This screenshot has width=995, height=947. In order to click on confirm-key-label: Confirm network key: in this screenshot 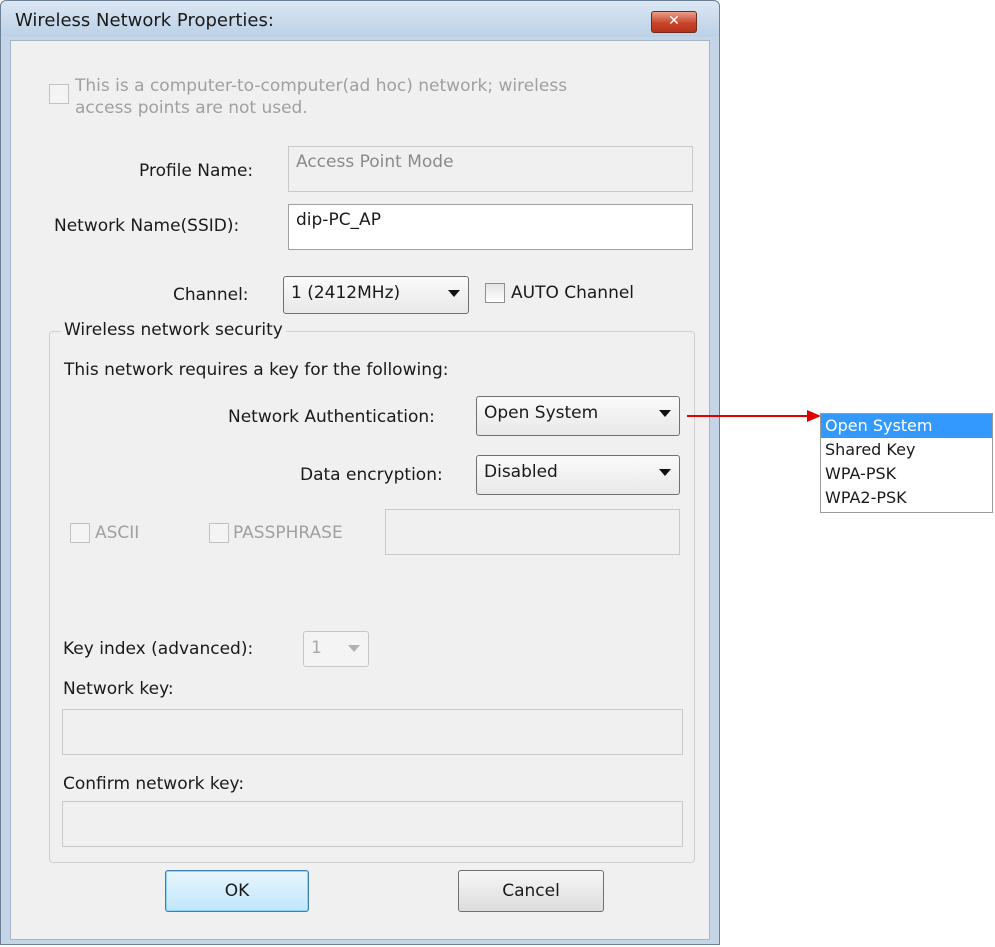, I will do `click(154, 784)`.